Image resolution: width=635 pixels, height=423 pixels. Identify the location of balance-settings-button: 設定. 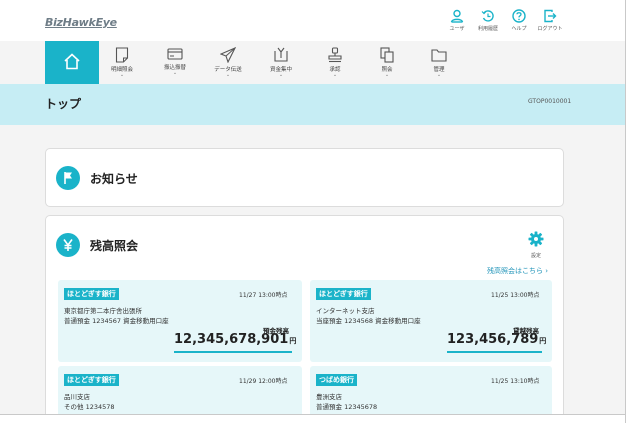
(536, 245).